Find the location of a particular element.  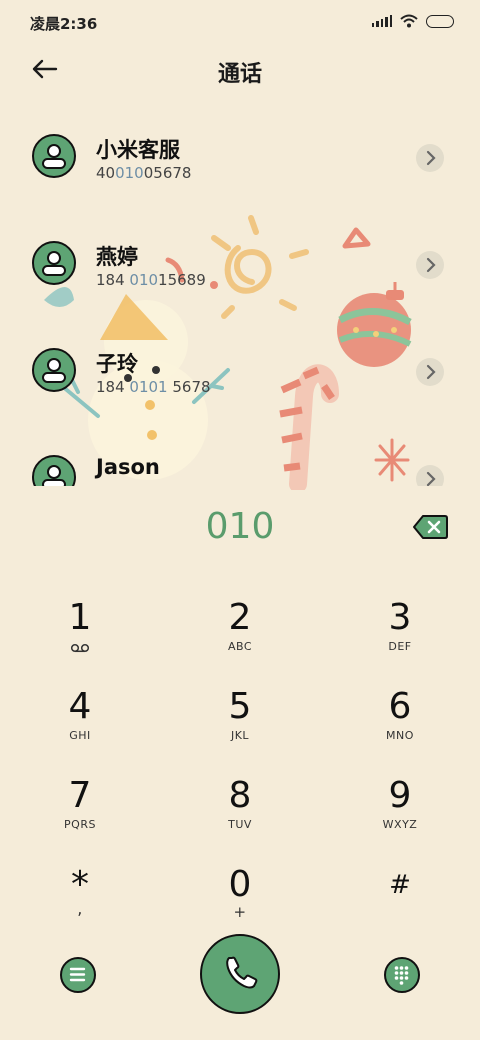

status-bar: 凌晨2:36 is located at coordinates (240, 22).